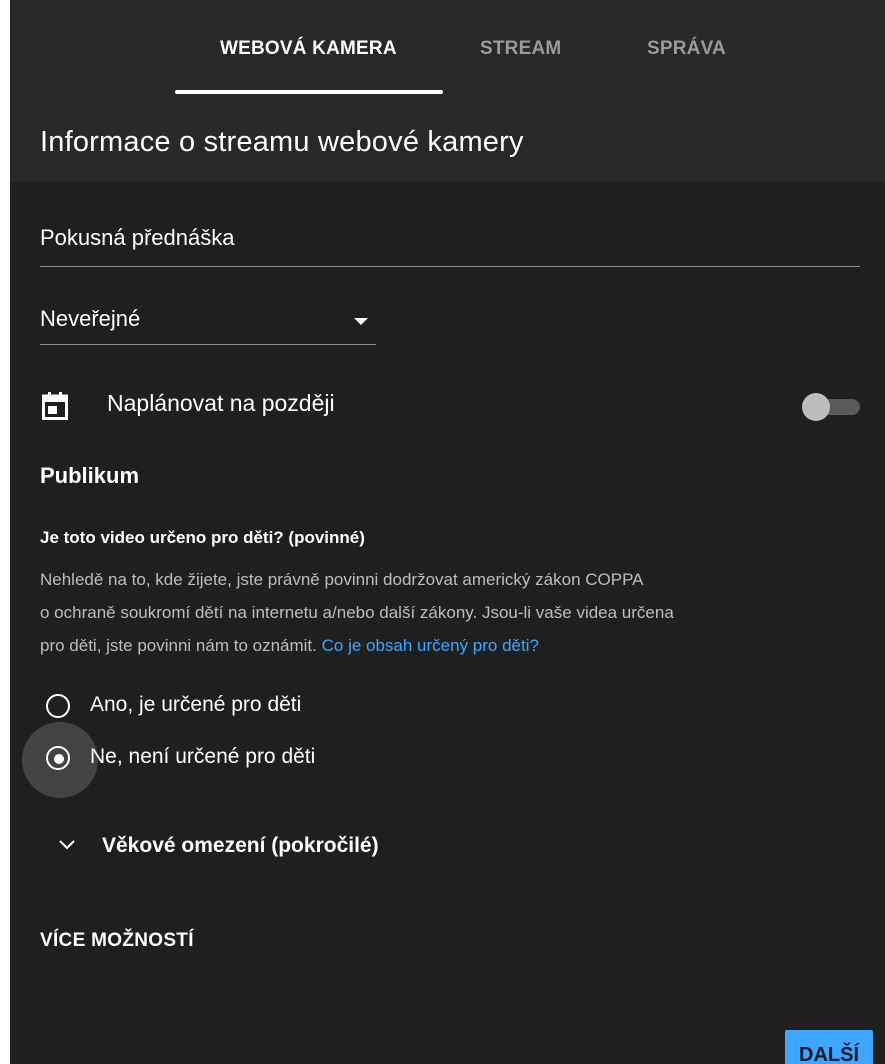  What do you see at coordinates (816, 407) in the screenshot?
I see `toggle-thumb` at bounding box center [816, 407].